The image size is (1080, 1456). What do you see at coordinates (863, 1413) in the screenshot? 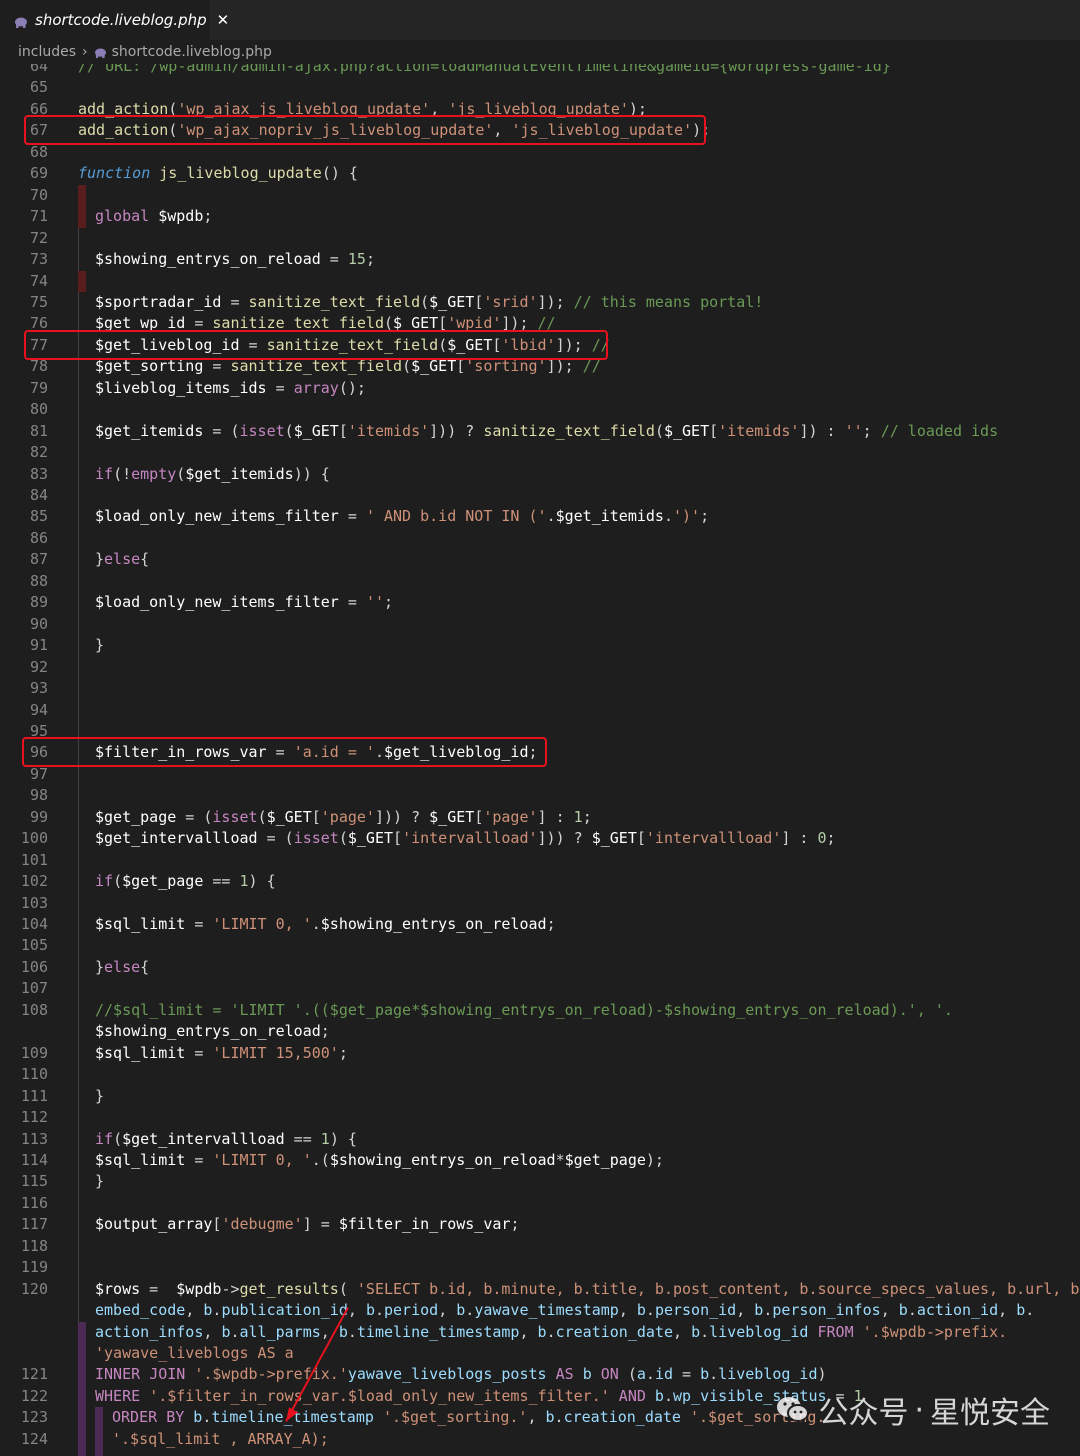
I see `watermark-platform: 公众号` at bounding box center [863, 1413].